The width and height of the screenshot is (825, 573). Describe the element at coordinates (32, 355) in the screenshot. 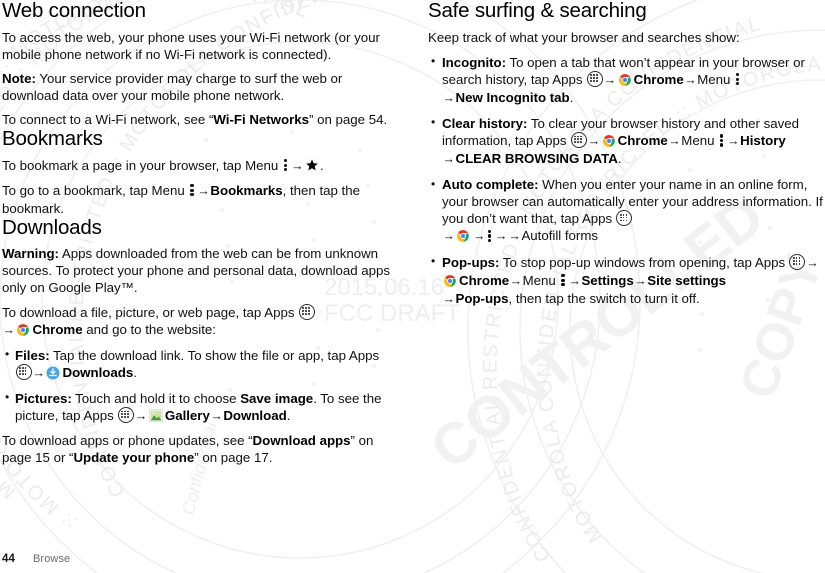

I see `label-files: Files:` at that location.